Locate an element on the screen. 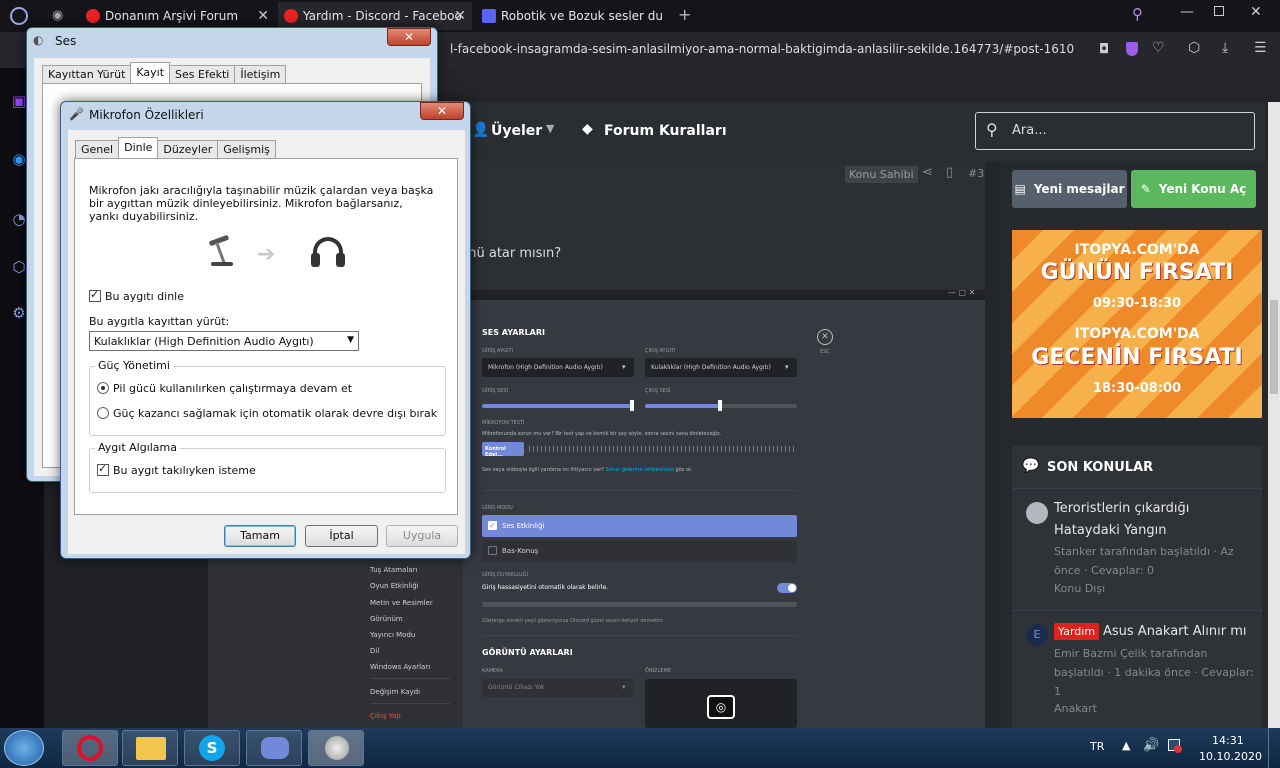 This screenshot has height=768, width=1280. show-desktop-button is located at coordinates (1274, 748).